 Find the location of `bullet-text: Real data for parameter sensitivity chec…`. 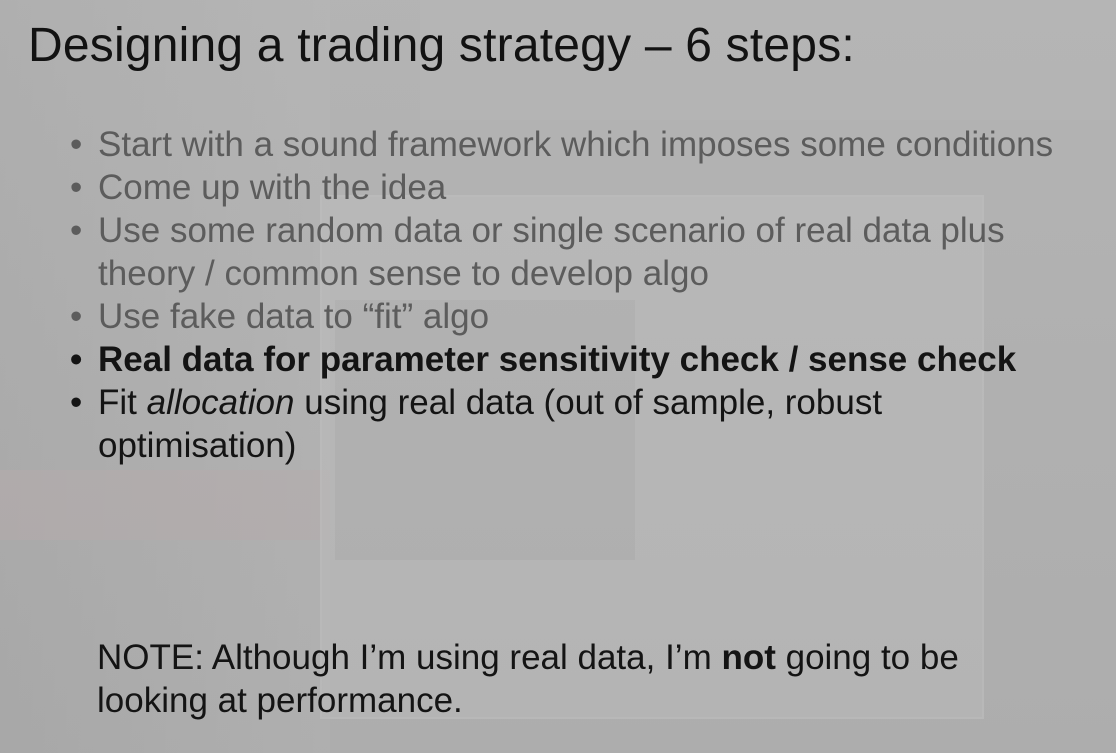

bullet-text: Real data for parameter sensitivity chec… is located at coordinates (557, 359).